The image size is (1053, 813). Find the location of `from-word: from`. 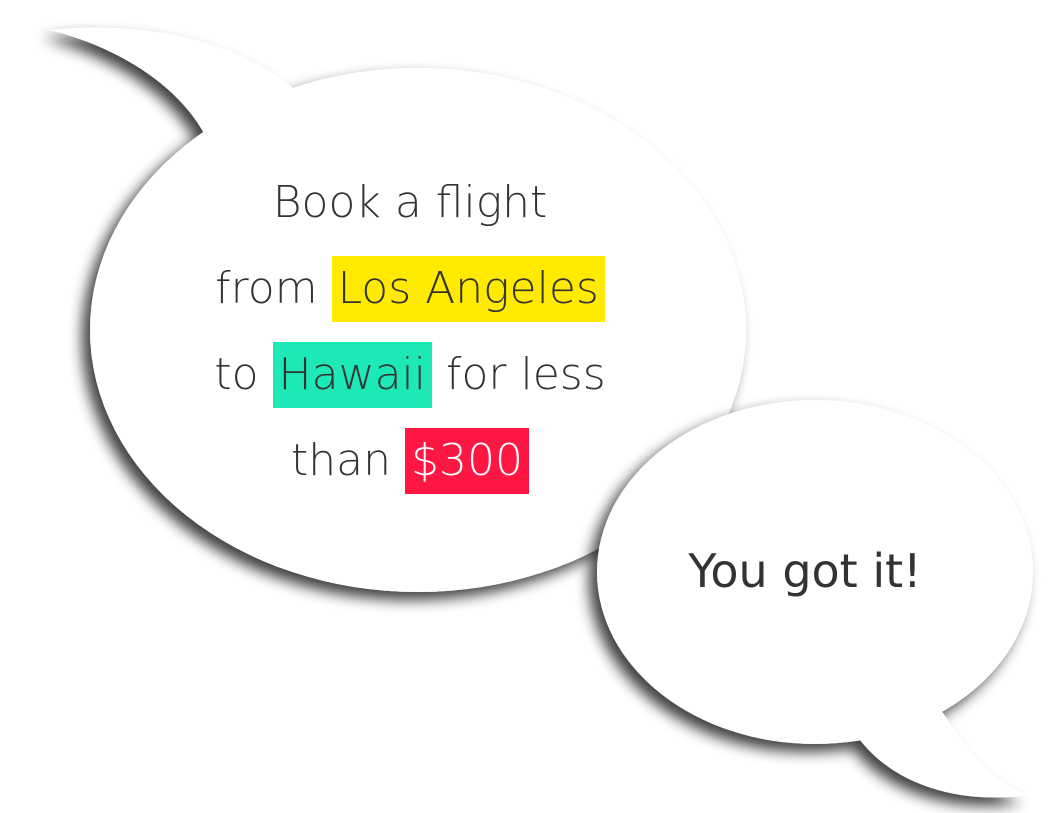

from-word: from is located at coordinates (273, 288).